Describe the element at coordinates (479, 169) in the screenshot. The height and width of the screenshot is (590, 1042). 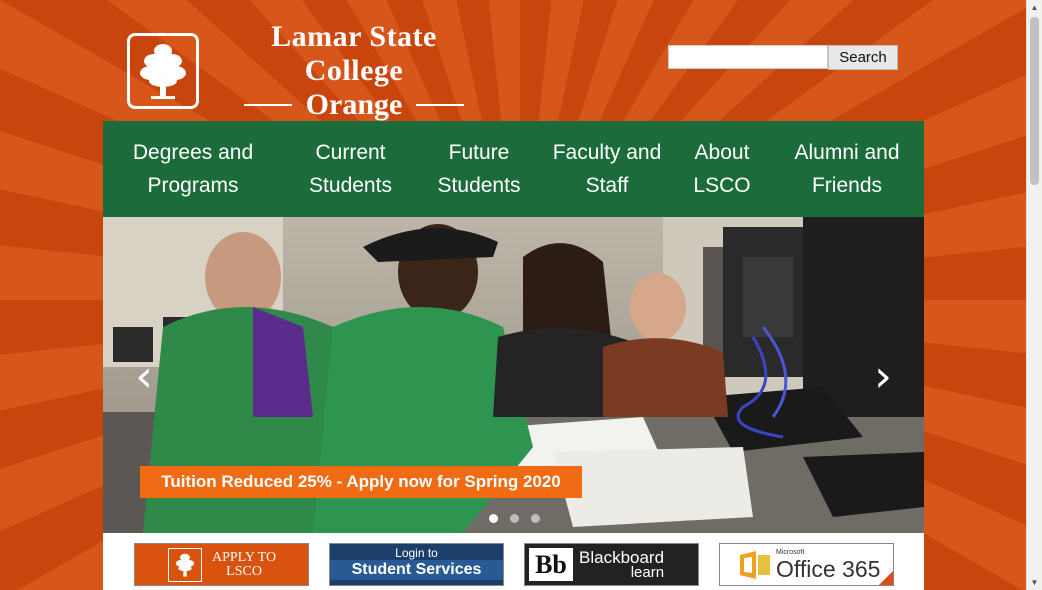
I see `nav-item-future-students: Future Students` at that location.